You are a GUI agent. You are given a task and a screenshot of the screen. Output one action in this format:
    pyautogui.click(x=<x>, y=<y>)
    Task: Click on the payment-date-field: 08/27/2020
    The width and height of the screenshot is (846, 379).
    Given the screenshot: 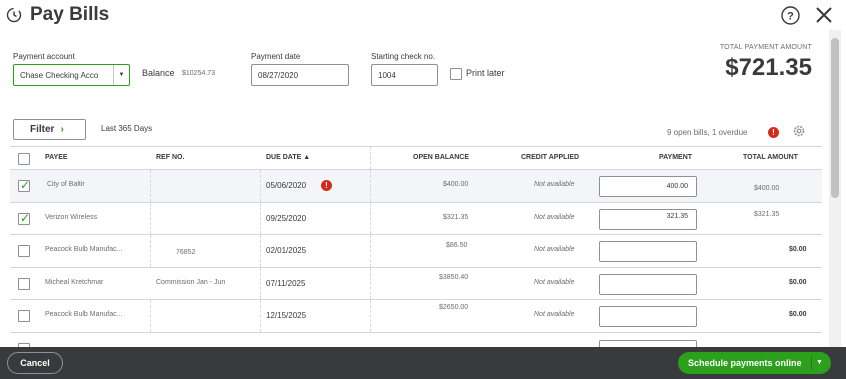 What is the action you would take?
    pyautogui.click(x=300, y=75)
    